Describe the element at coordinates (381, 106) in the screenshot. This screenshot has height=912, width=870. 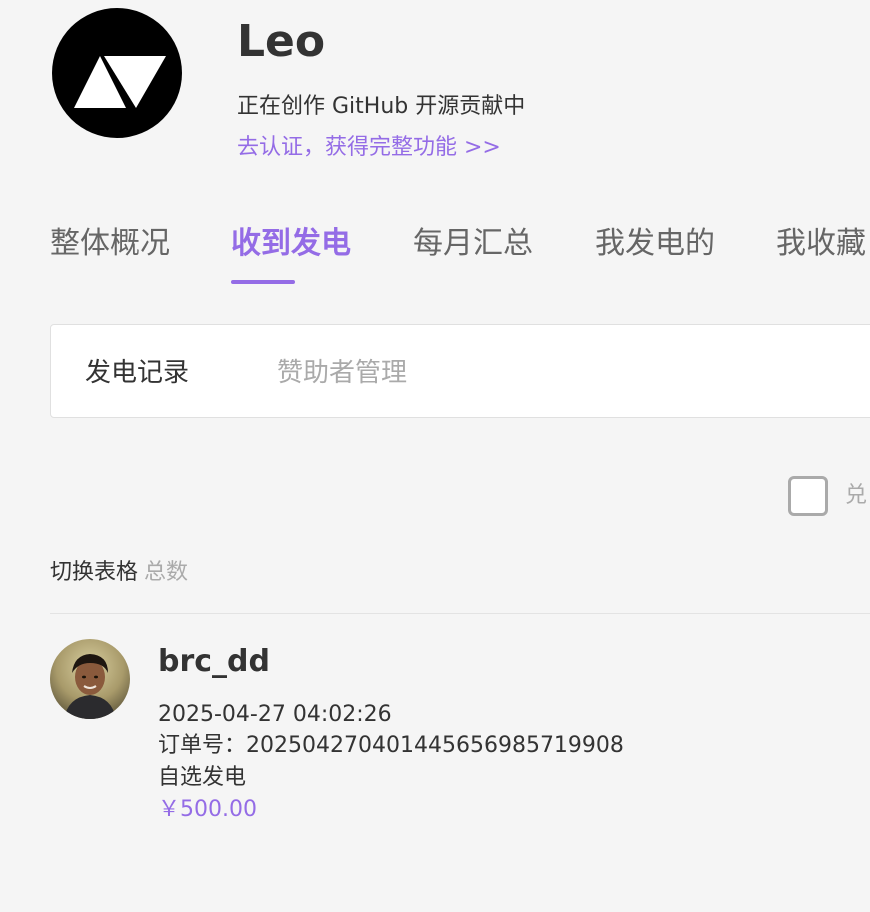
I see `creator-bio: 正在创作 GitHub 开源贡献中` at that location.